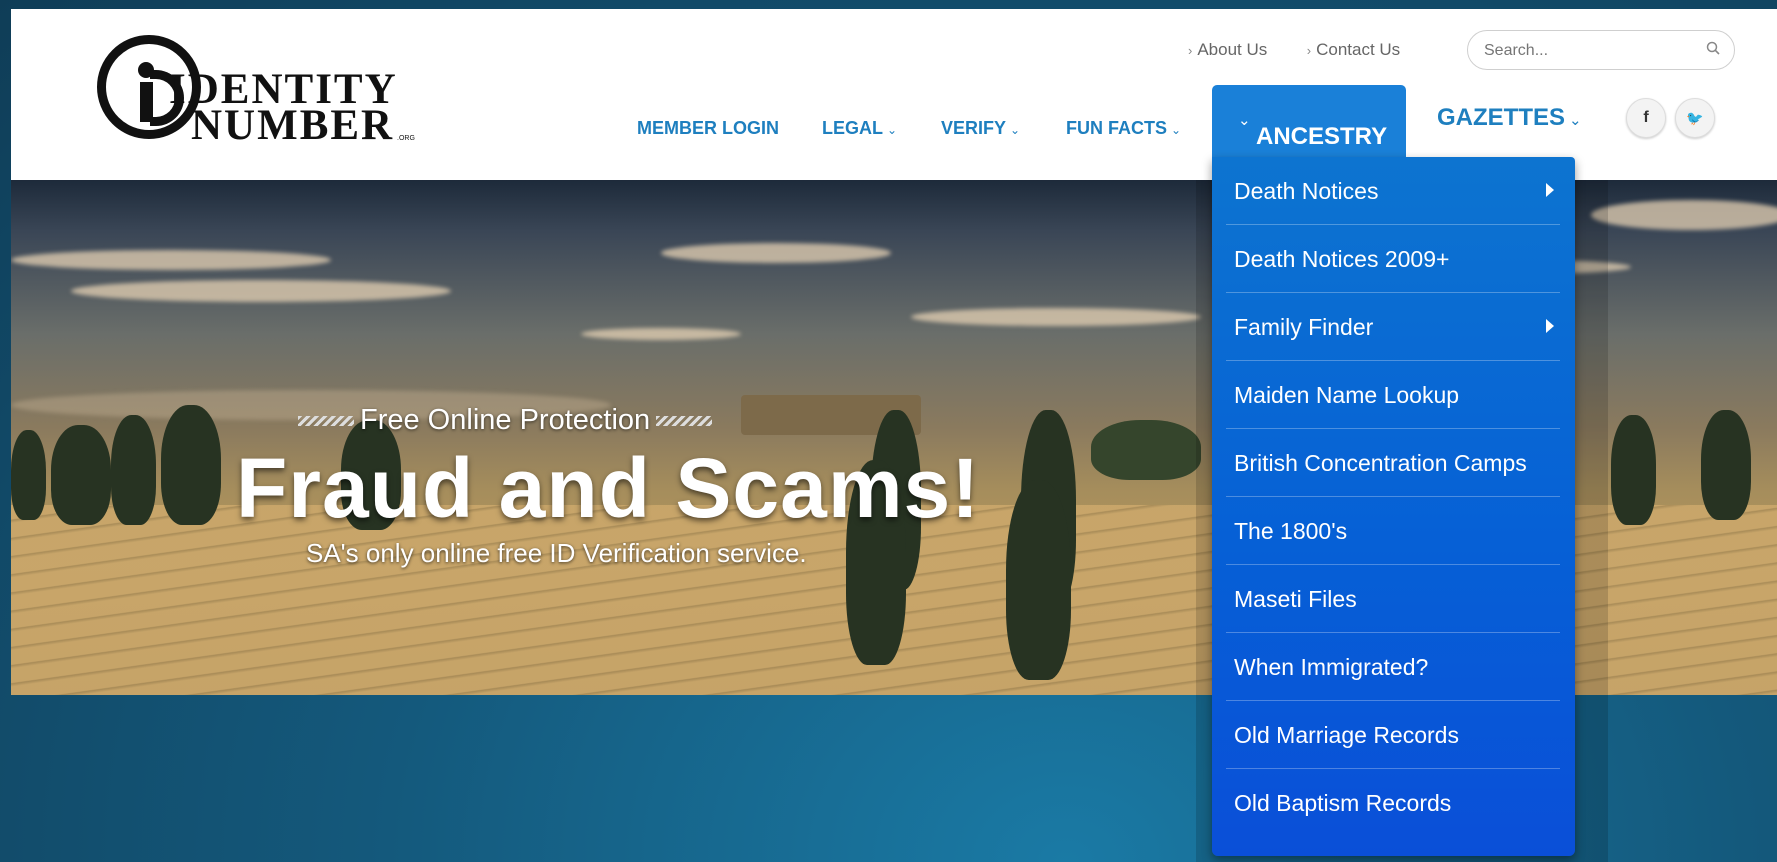  What do you see at coordinates (1393, 599) in the screenshot?
I see `menu-item-maseti-files: Maseti Files` at bounding box center [1393, 599].